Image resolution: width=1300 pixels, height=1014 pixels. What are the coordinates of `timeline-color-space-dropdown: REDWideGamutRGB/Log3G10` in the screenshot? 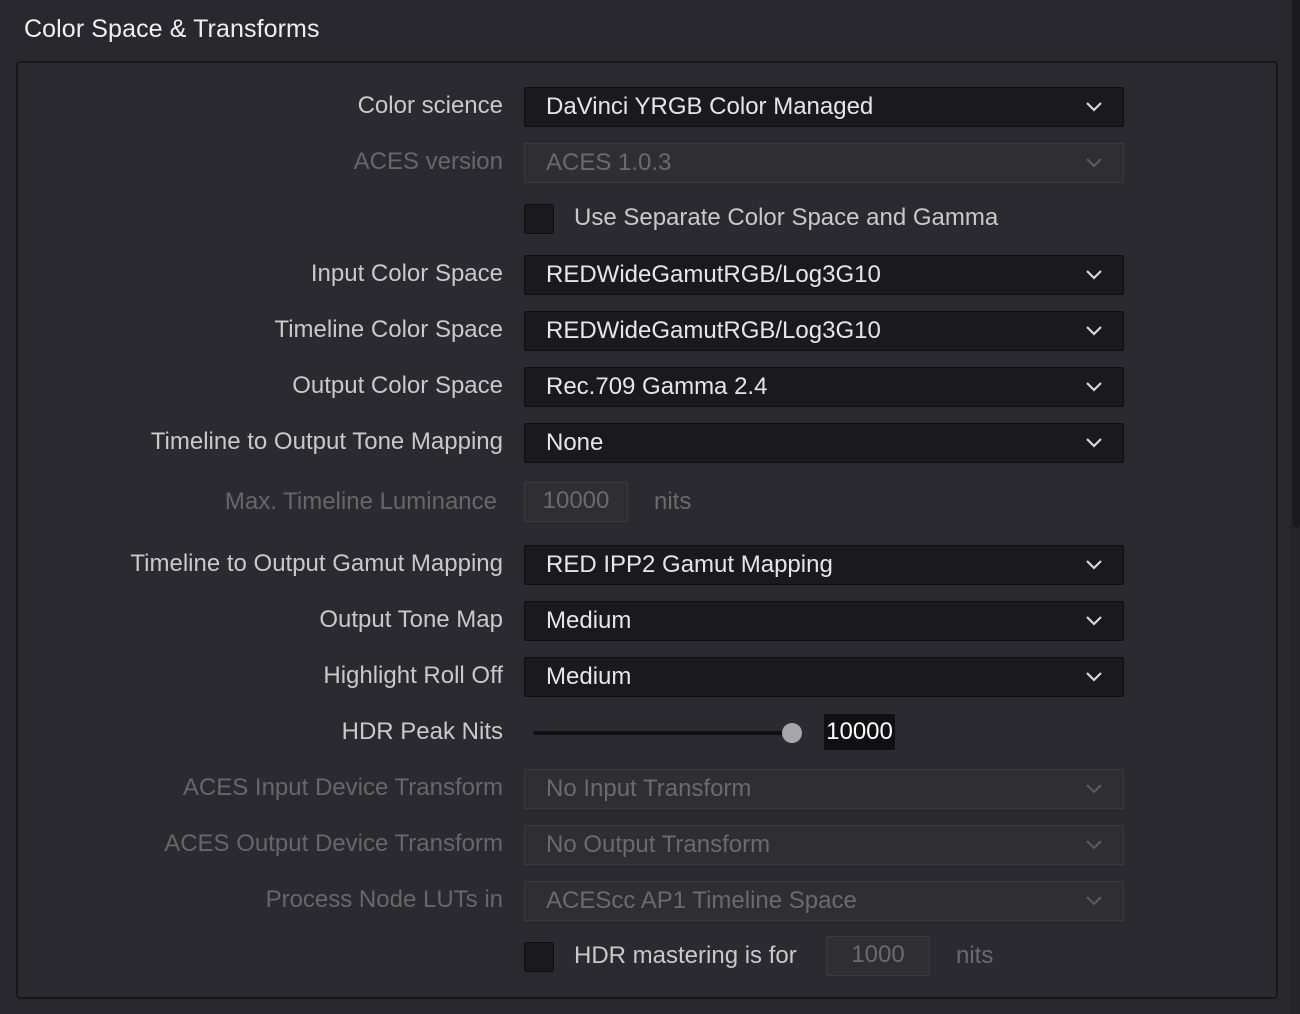 It's located at (824, 331).